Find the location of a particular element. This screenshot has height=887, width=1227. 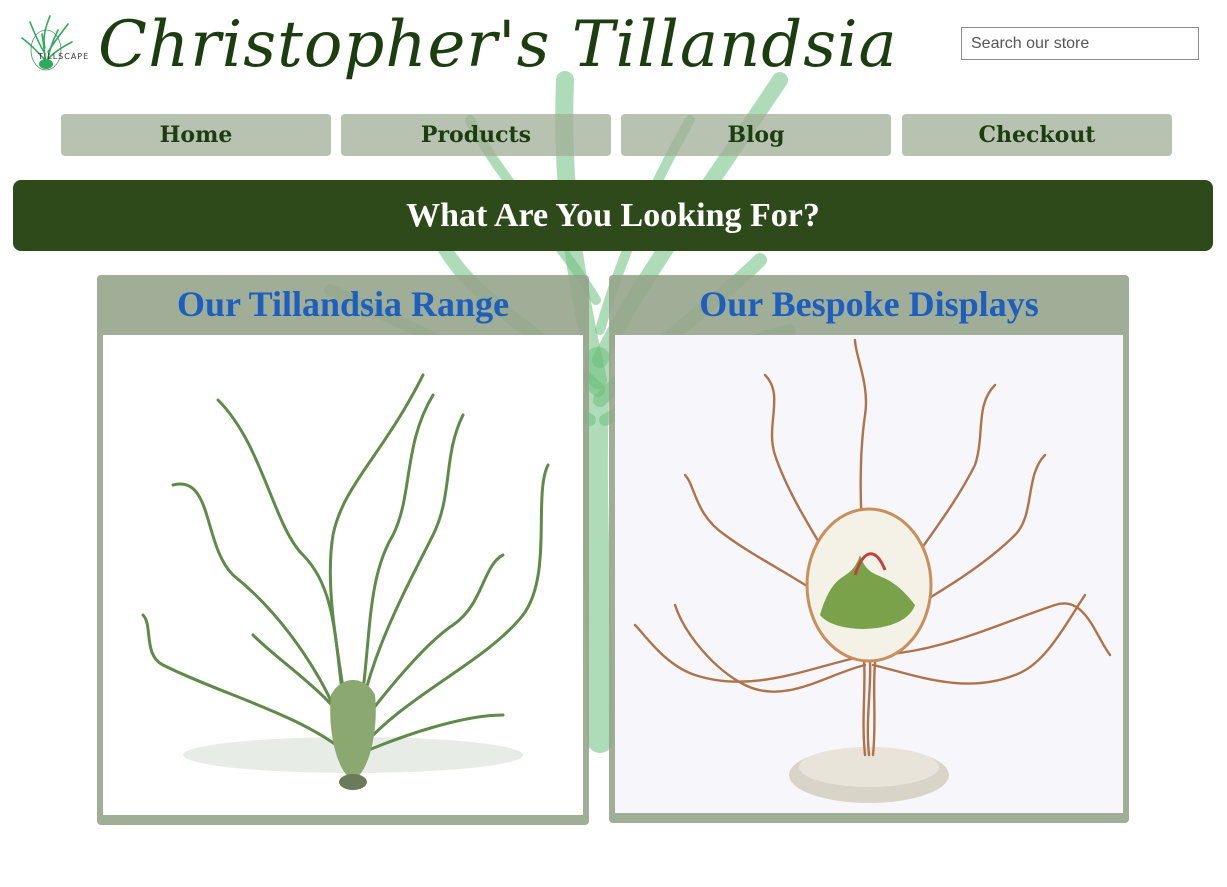

nav-blog-button: Blog is located at coordinates (756, 135).